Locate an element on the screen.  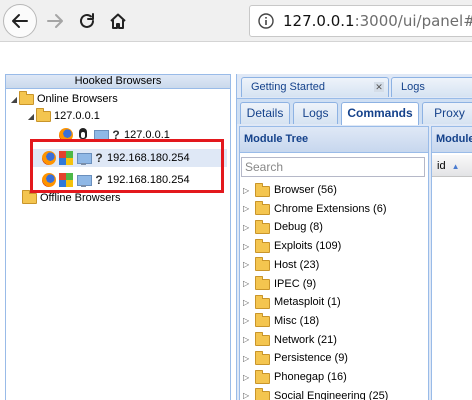
windows-icon is located at coordinates (66, 180).